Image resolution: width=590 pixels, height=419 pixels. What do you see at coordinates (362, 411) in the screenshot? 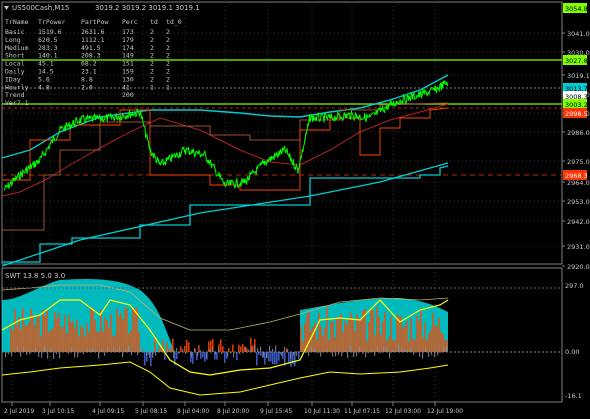
I see `time-tick-label: 11 Jul 07:15` at bounding box center [362, 411].